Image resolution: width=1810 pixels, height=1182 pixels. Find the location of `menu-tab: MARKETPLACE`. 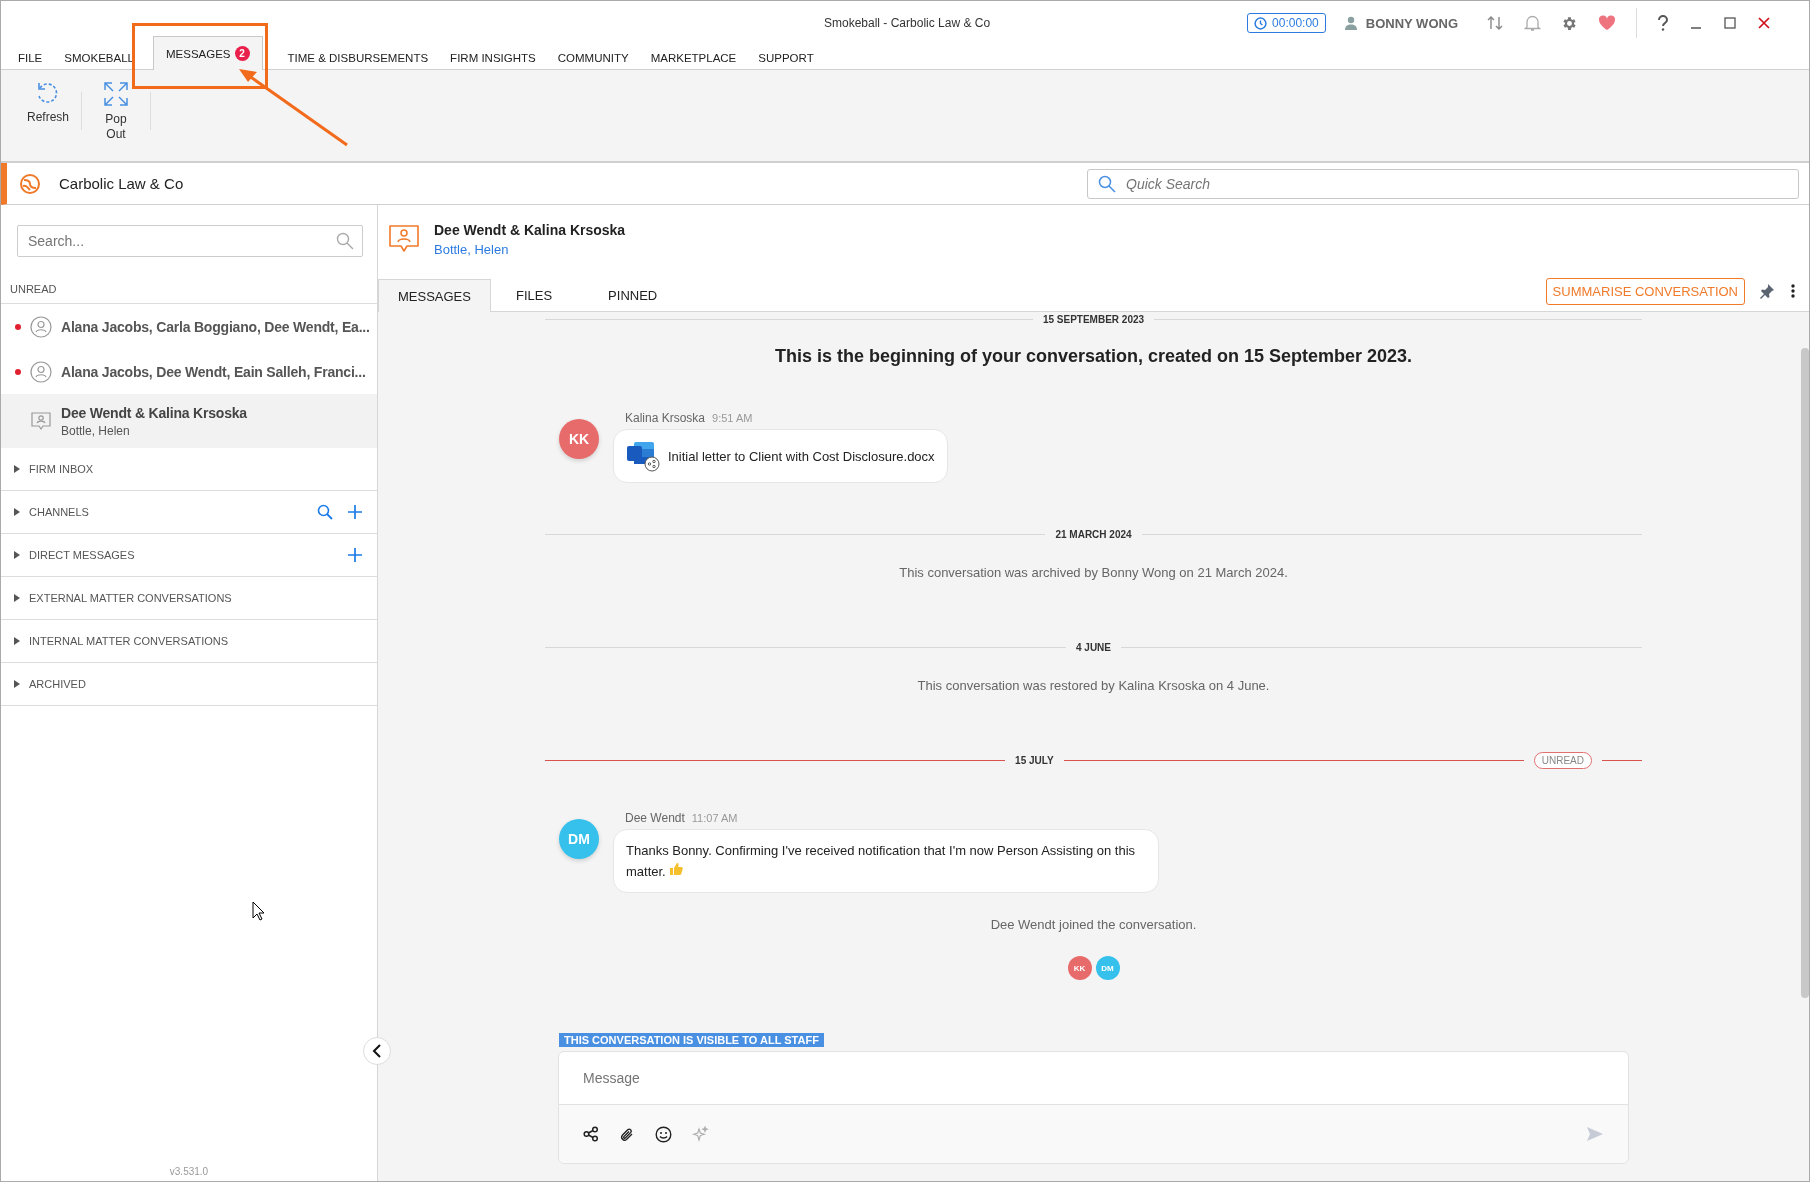

menu-tab: MARKETPLACE is located at coordinates (693, 57).